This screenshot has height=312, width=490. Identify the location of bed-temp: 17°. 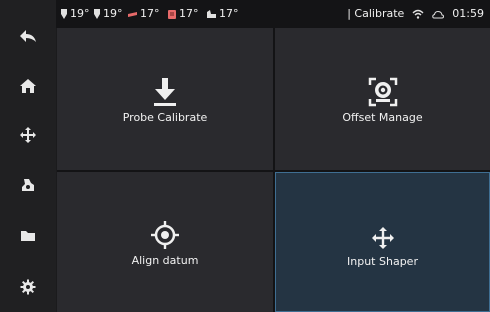
(143, 14).